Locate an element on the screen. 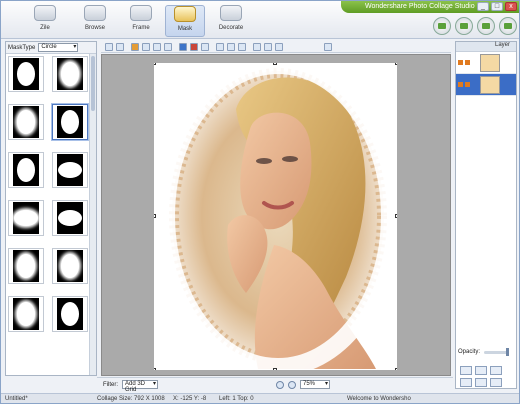  zoom-select: 75% is located at coordinates (315, 384).